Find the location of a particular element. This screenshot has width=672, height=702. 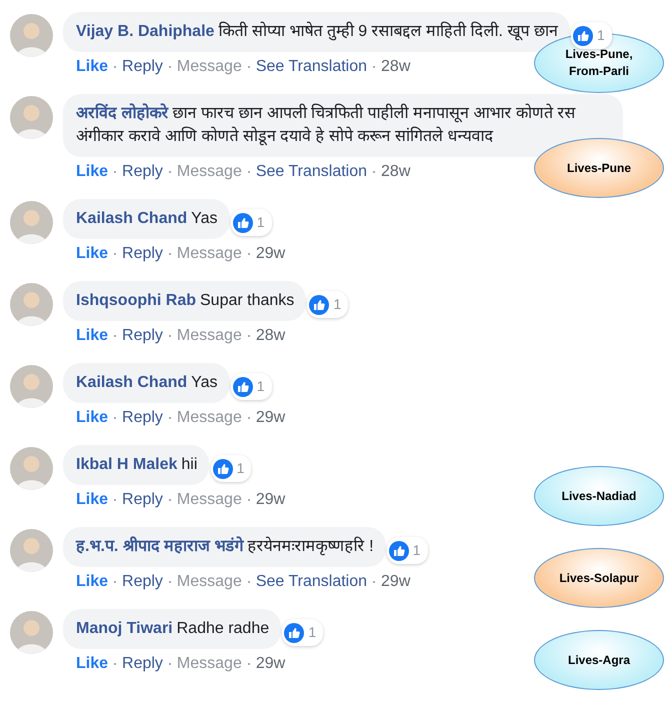

comment-text: Vijay B. Dahiphale किती सोप्या भाषेत तुम्ही 9 रसाबद्दल माहिती दिली. खूप छान is located at coordinates (317, 31).